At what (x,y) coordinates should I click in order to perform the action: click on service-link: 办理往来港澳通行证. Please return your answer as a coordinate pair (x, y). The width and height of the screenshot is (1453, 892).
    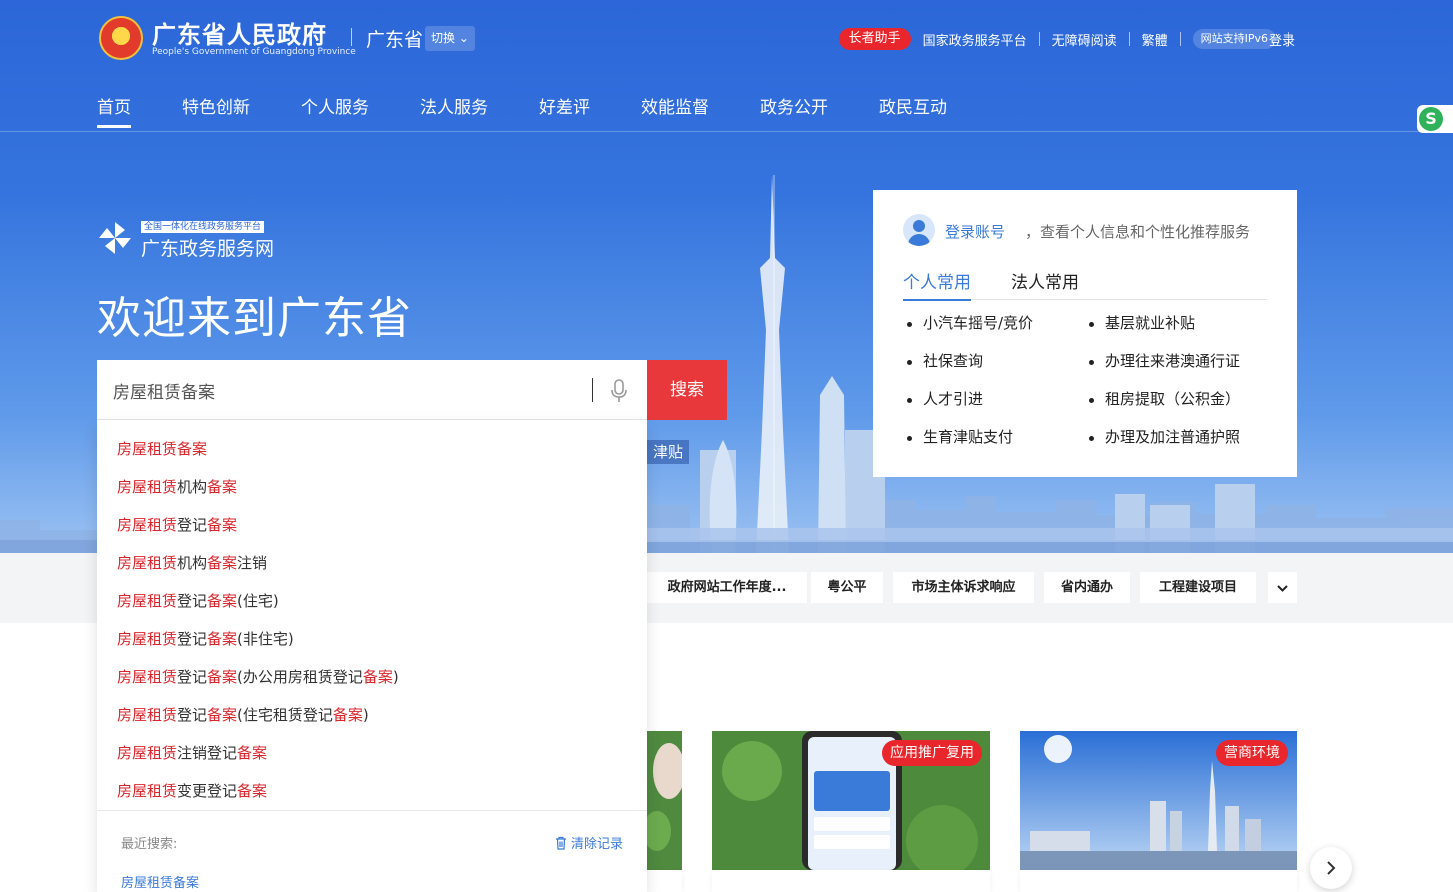
    Looking at the image, I should click on (1183, 361).